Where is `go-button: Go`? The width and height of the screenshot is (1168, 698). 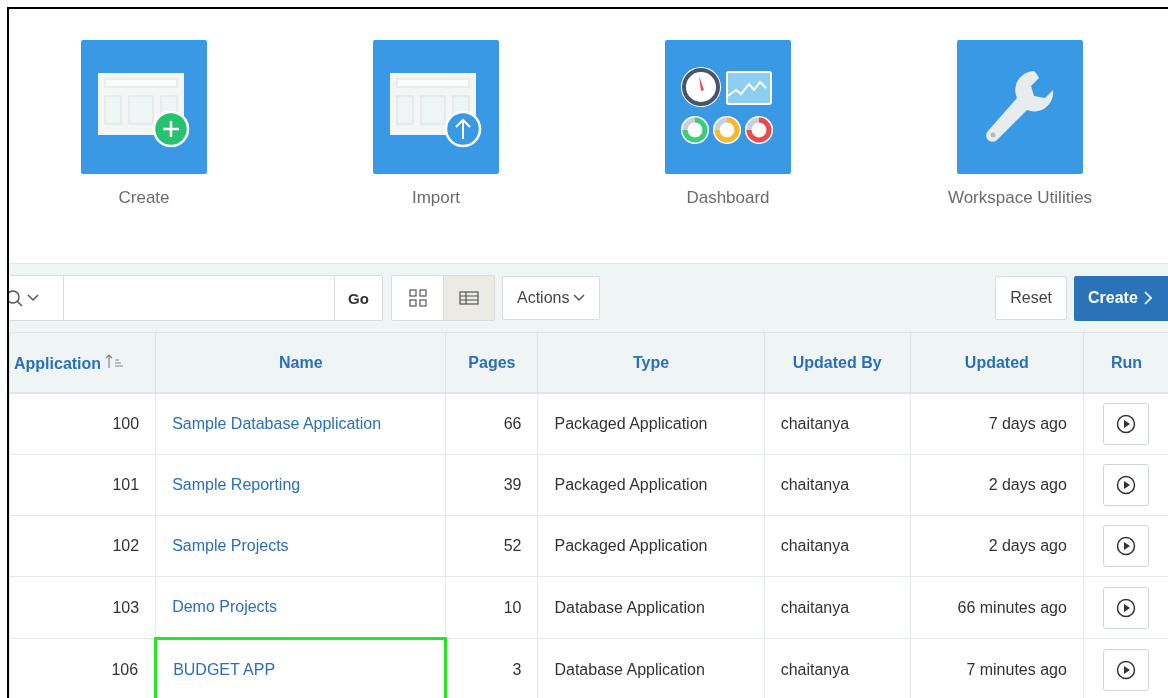
go-button: Go is located at coordinates (358, 298).